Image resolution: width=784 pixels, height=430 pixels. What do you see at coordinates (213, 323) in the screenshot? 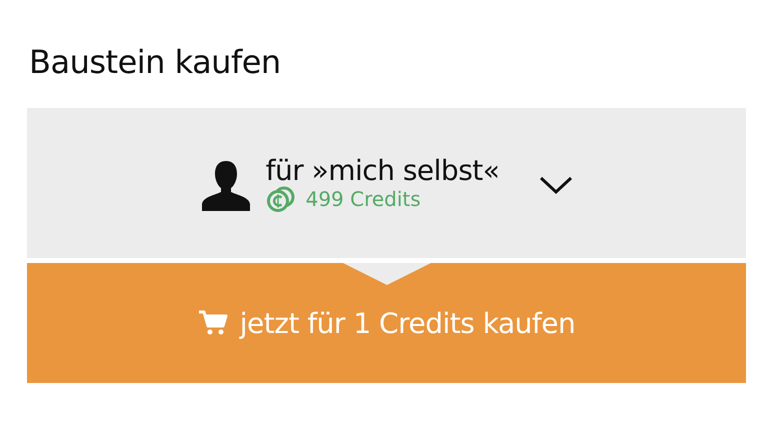
I see `cart-icon` at bounding box center [213, 323].